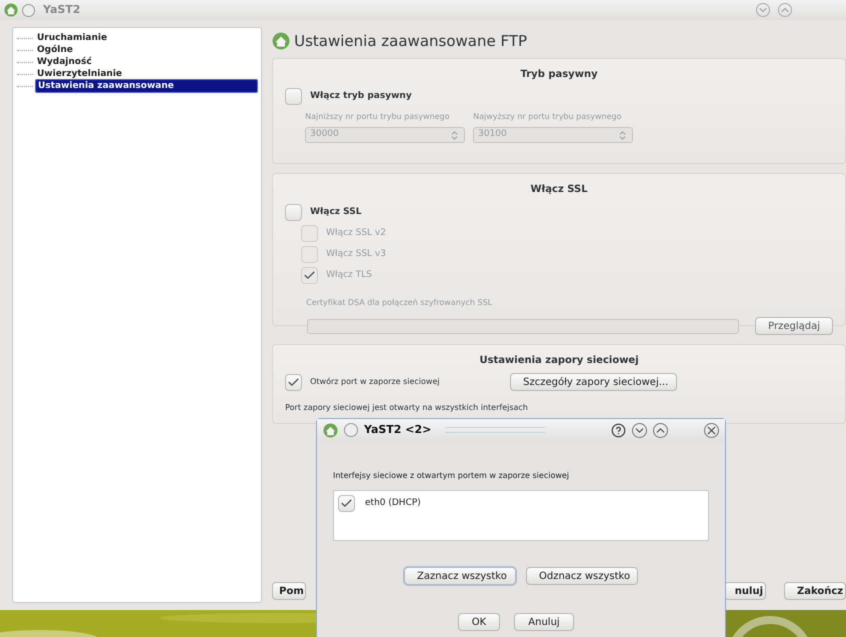 Image resolution: width=846 pixels, height=637 pixels. I want to click on firewall-status-text: Port zapory sieciowej jest otwarty na wszystkich interfejsach, so click(406, 407).